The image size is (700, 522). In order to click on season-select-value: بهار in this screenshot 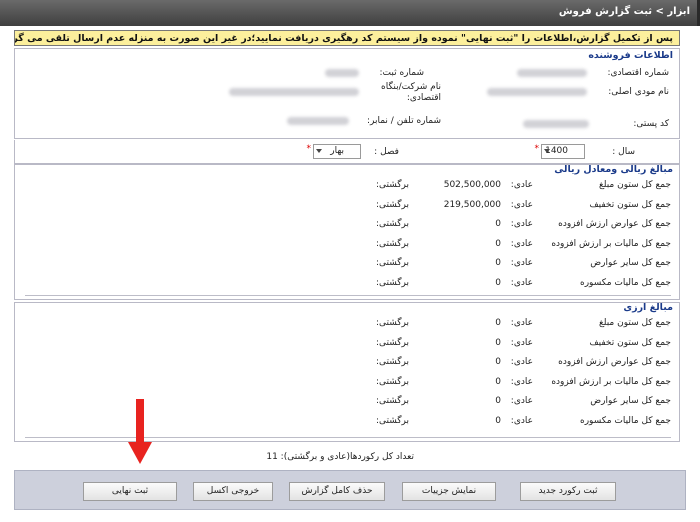, I will do `click(337, 151)`.